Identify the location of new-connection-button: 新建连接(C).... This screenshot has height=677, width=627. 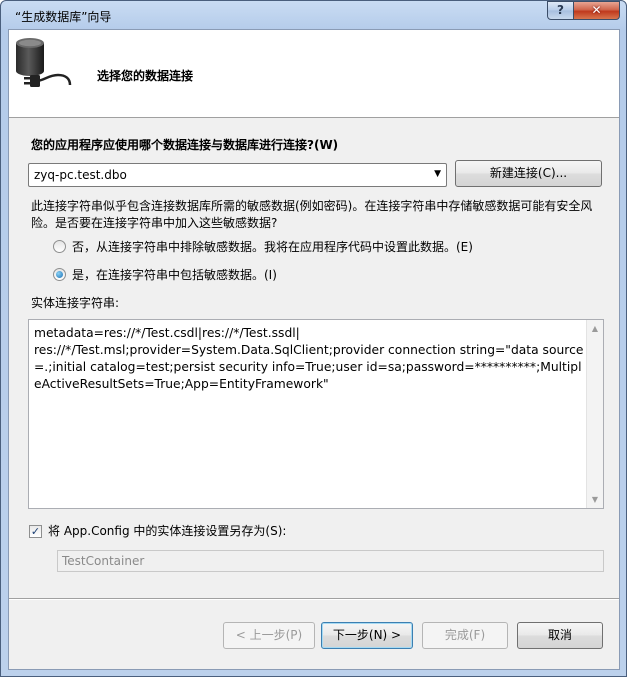
(528, 173).